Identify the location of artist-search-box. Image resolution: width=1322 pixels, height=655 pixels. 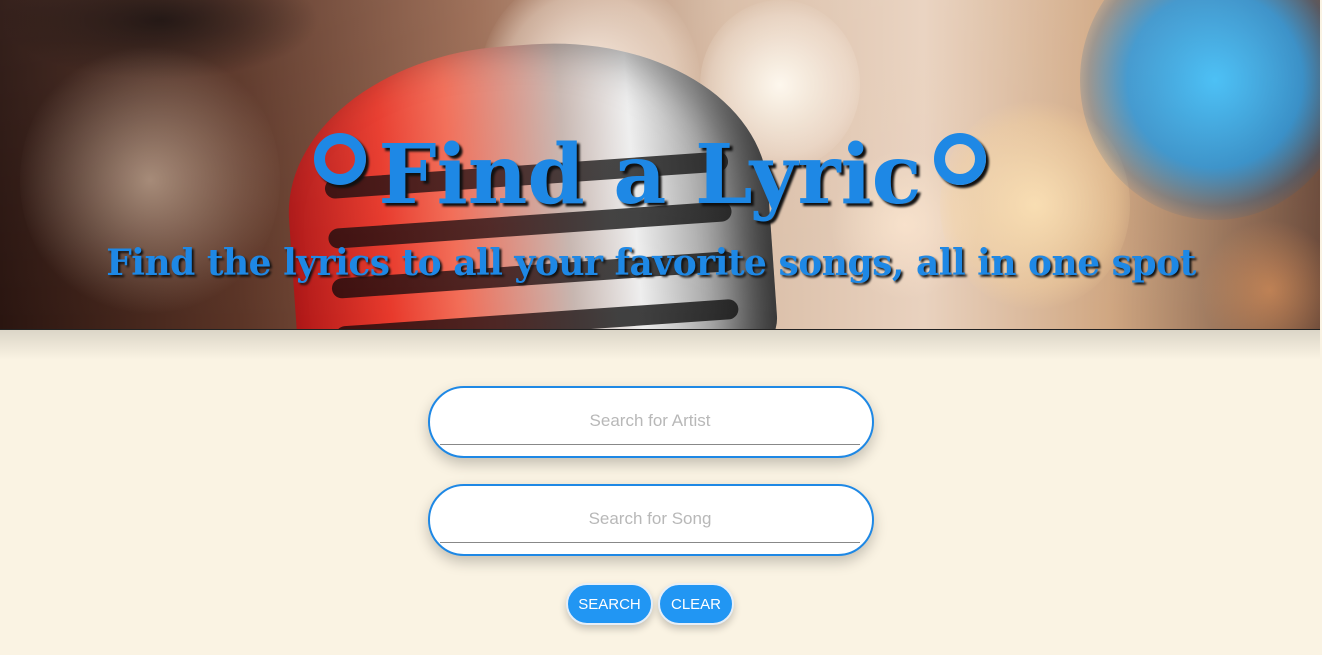
(651, 422).